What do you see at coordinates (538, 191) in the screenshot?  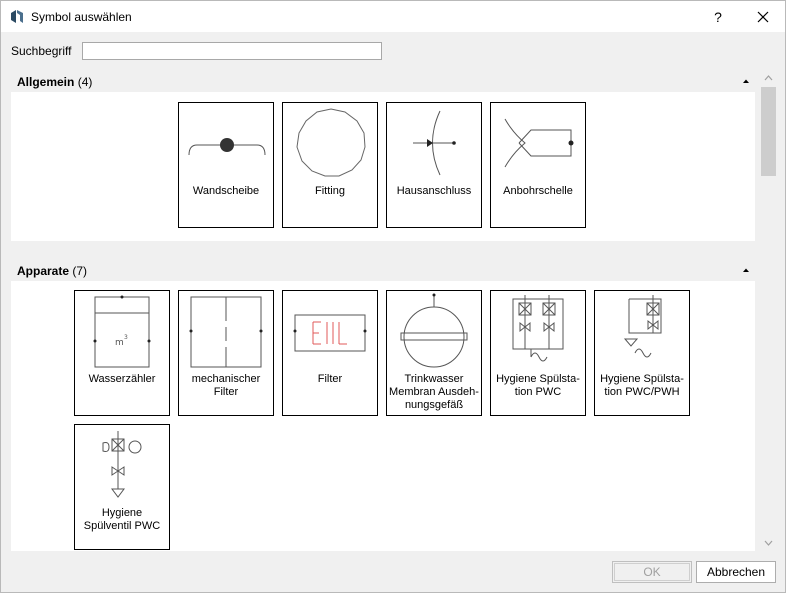 I see `symbol-label: Anbohrschelle` at bounding box center [538, 191].